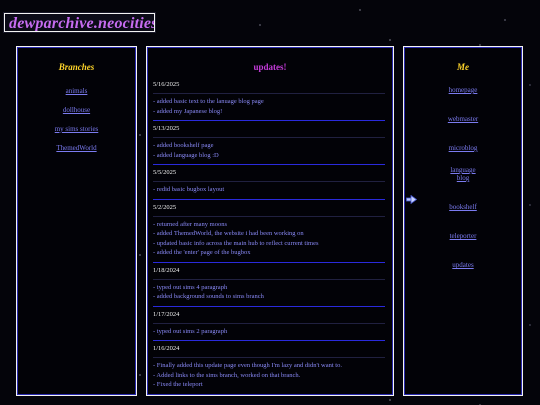  I want to click on me-item: webmaster, so click(463, 117).